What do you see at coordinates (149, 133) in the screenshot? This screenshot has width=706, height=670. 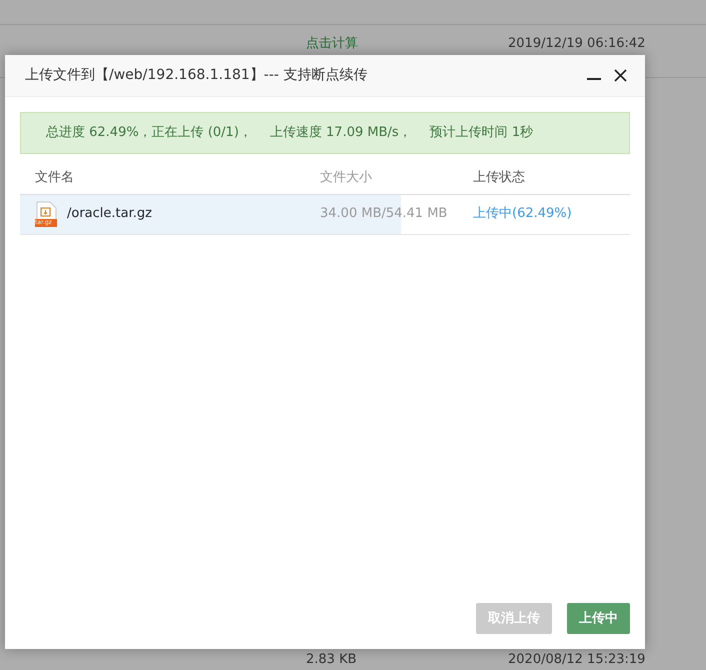 I see `summary-text: 总进度 62.49%，正在上传 (0/1)，` at bounding box center [149, 133].